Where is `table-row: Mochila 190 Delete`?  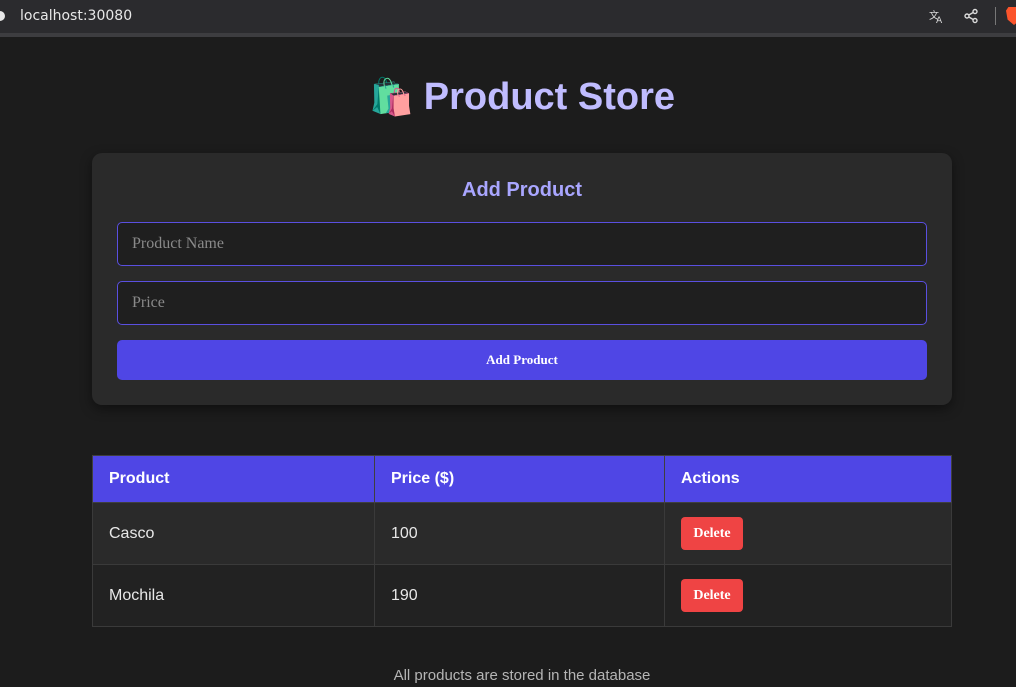 table-row: Mochila 190 Delete is located at coordinates (522, 595).